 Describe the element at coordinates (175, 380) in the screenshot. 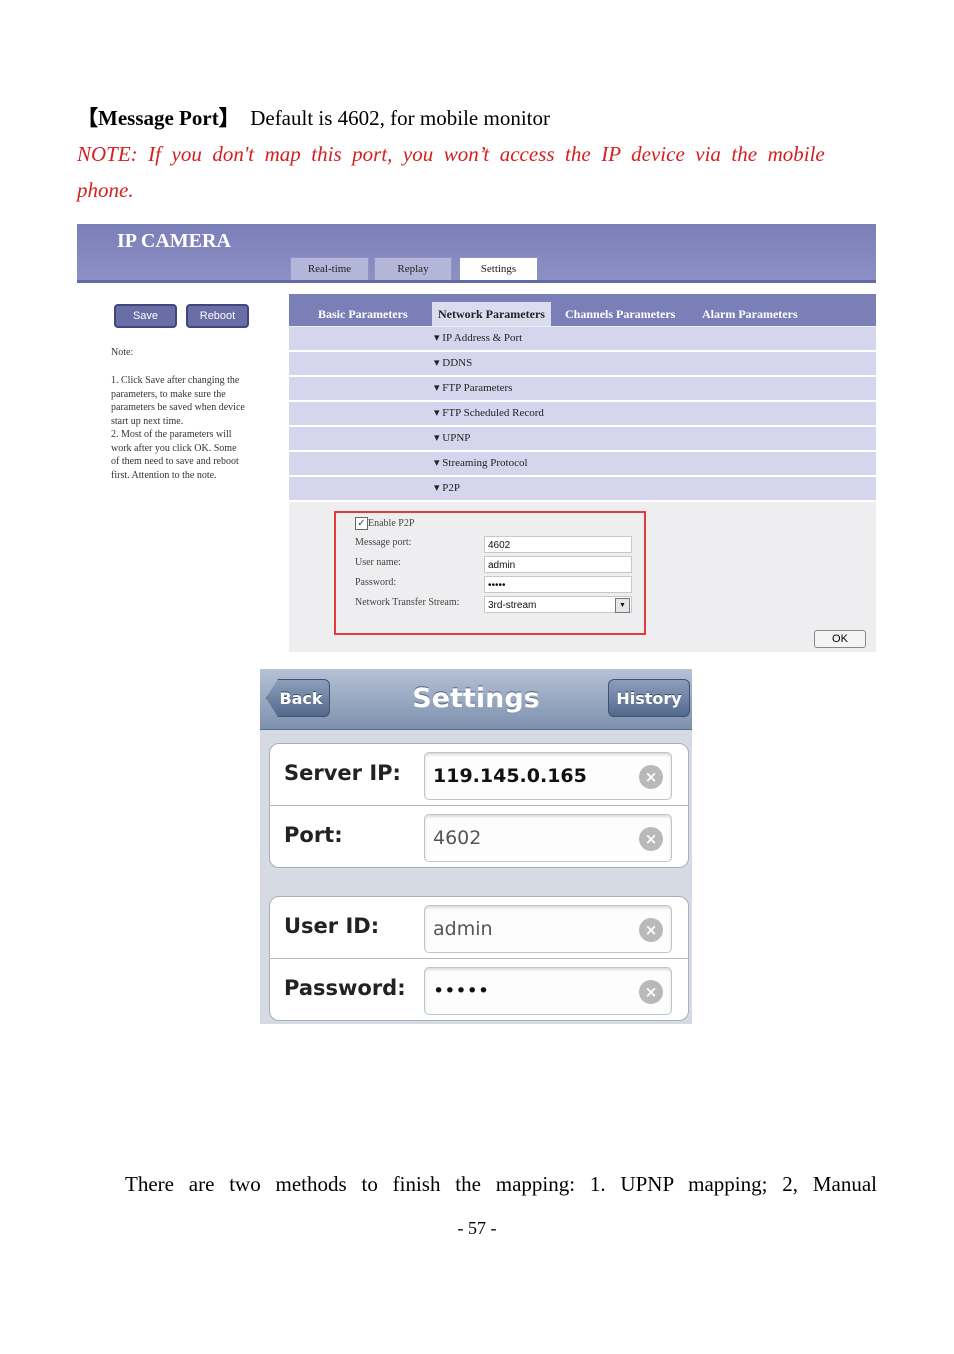

I see `note-line: 1. Click Save after changing the` at that location.